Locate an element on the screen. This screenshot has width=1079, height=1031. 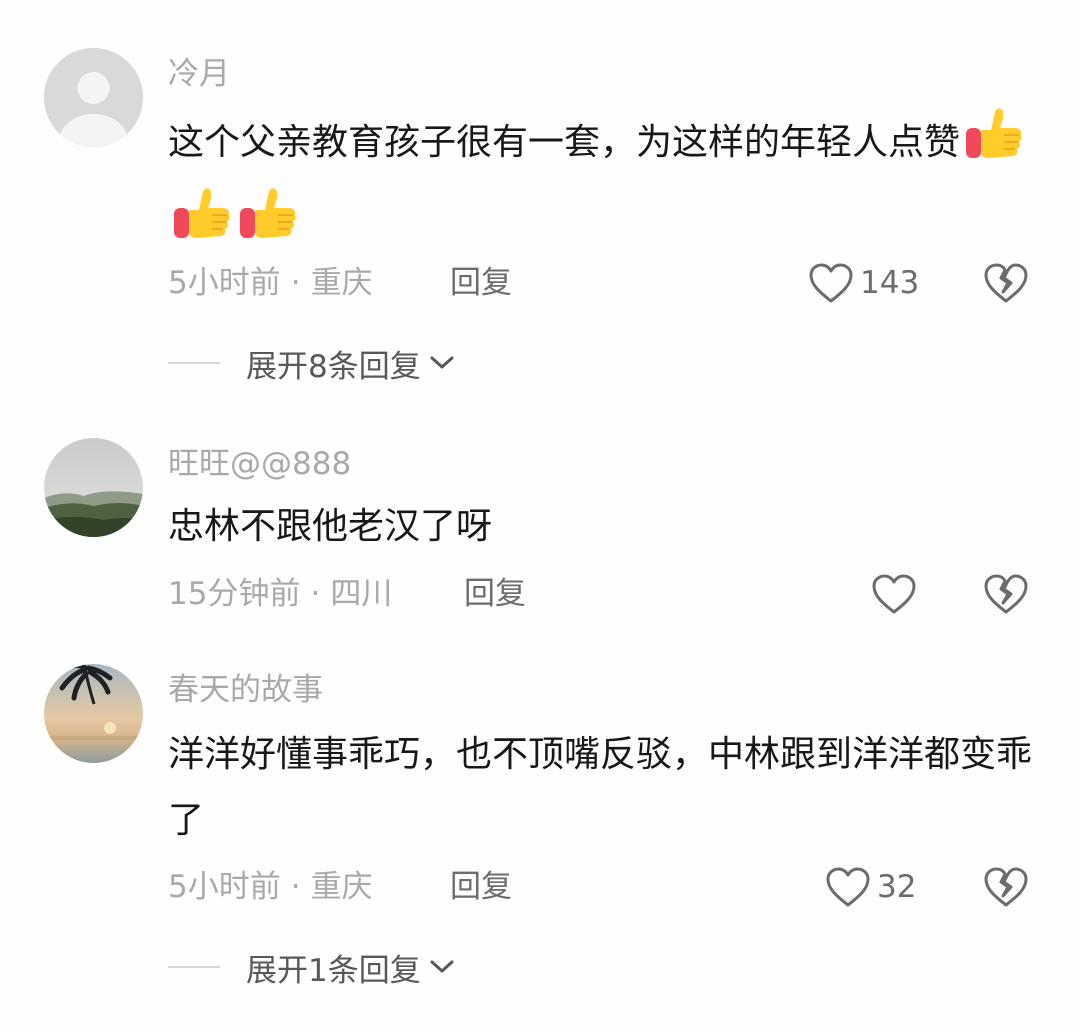
like-count: 143 is located at coordinates (890, 283).